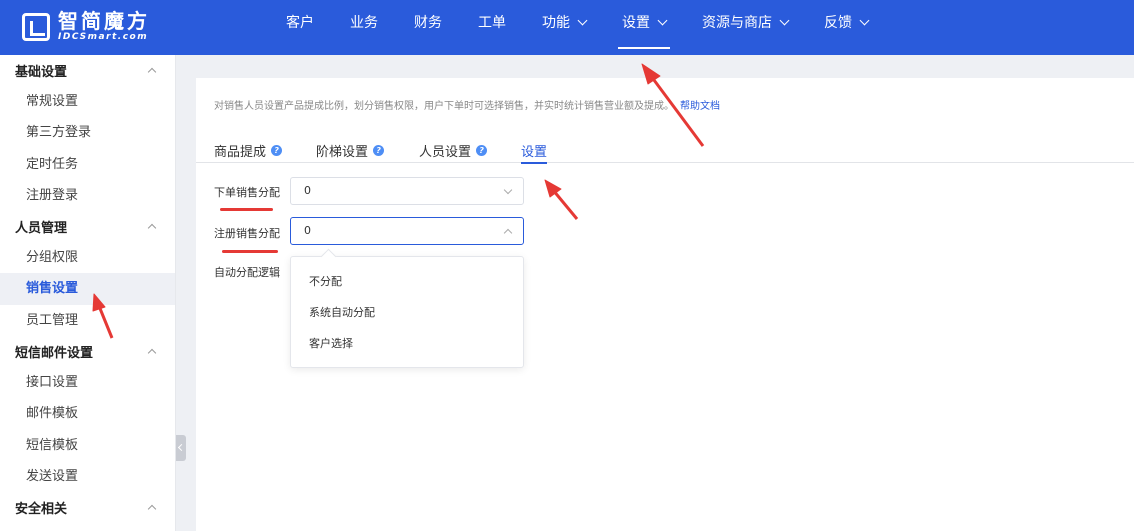  Describe the element at coordinates (846, 27) in the screenshot. I see `nav-item-feedback: 反馈` at that location.